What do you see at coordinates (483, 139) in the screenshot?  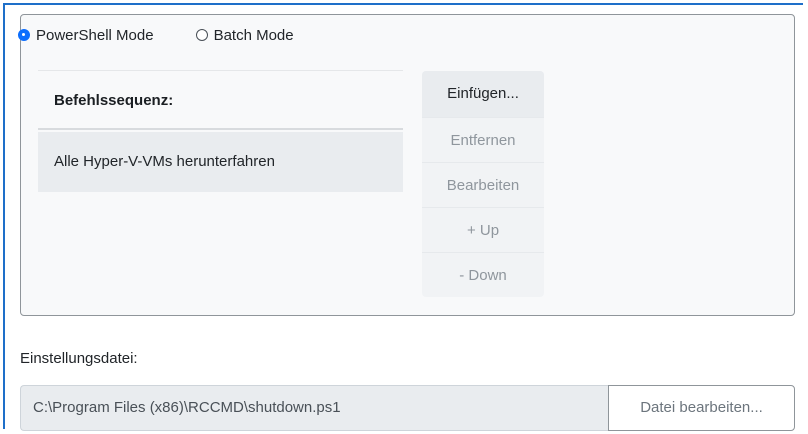 I see `remove-button: Entfernen` at bounding box center [483, 139].